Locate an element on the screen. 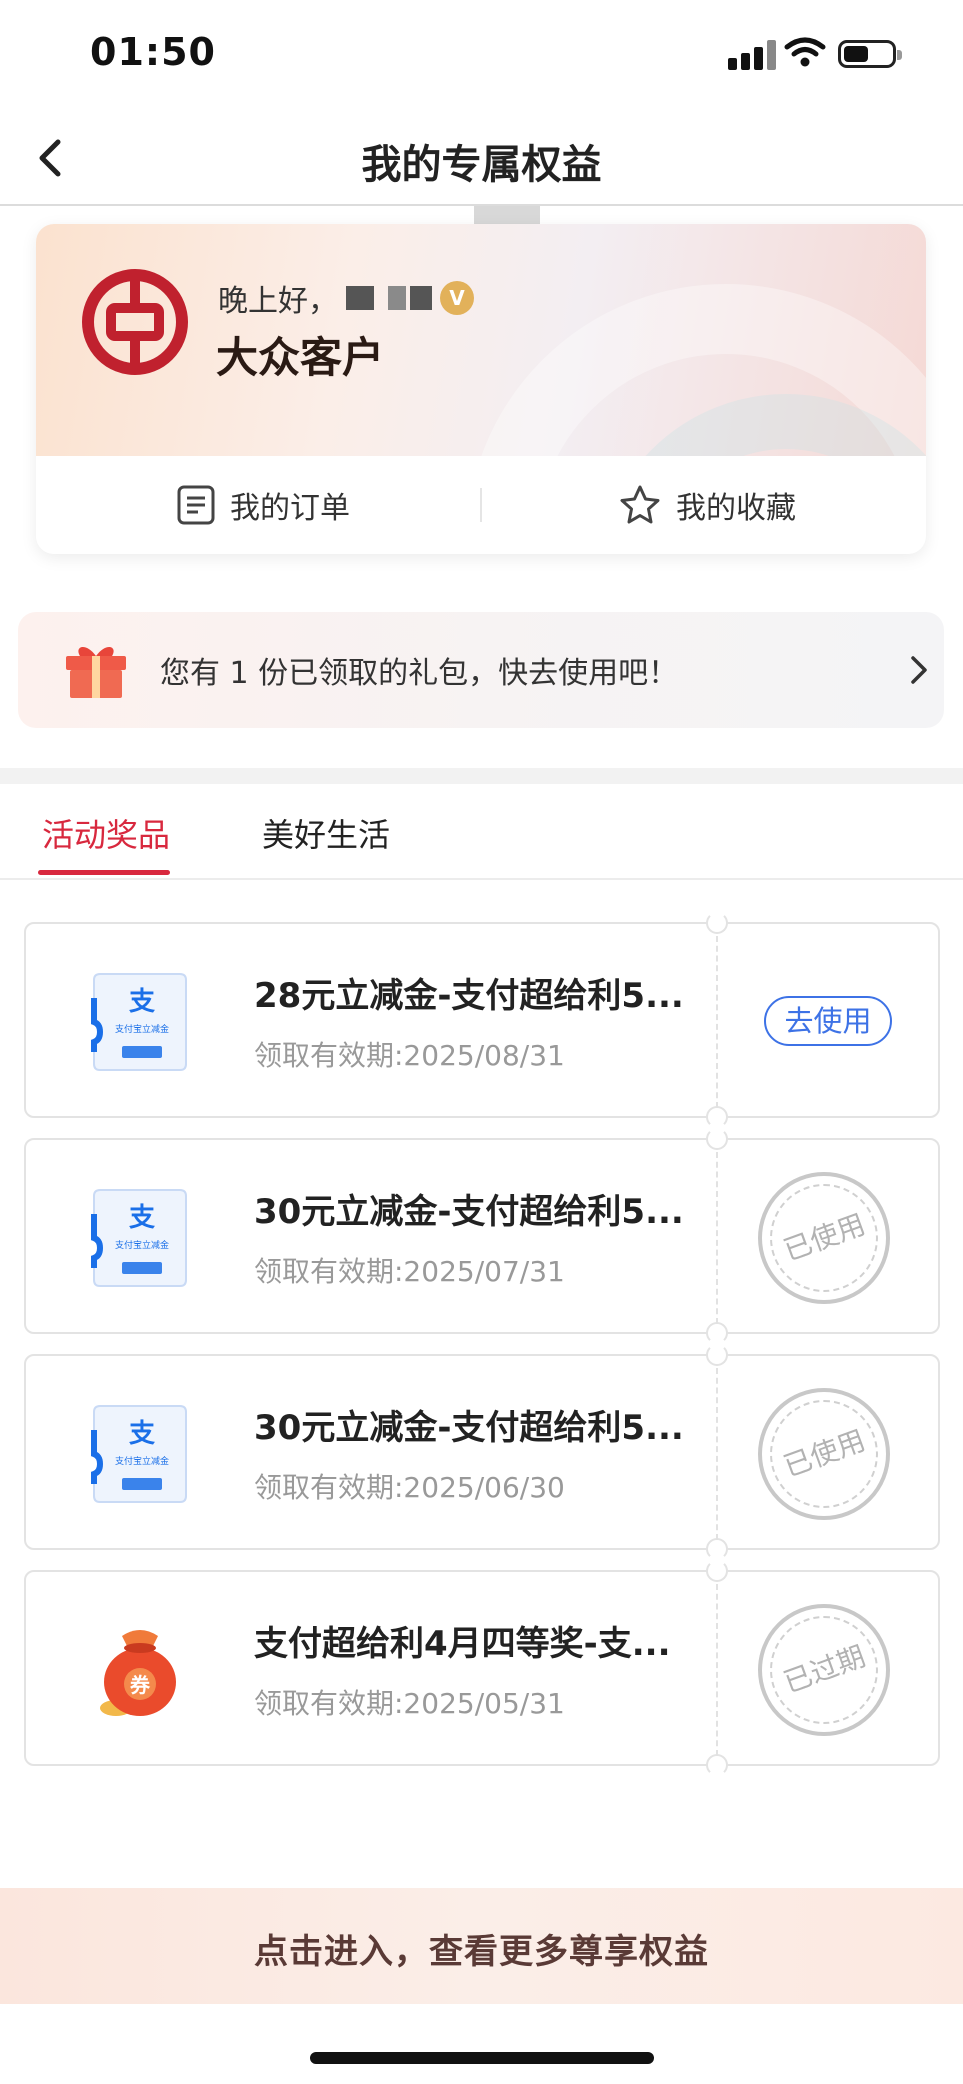 This screenshot has width=963, height=2084. section-divider is located at coordinates (481, 776).